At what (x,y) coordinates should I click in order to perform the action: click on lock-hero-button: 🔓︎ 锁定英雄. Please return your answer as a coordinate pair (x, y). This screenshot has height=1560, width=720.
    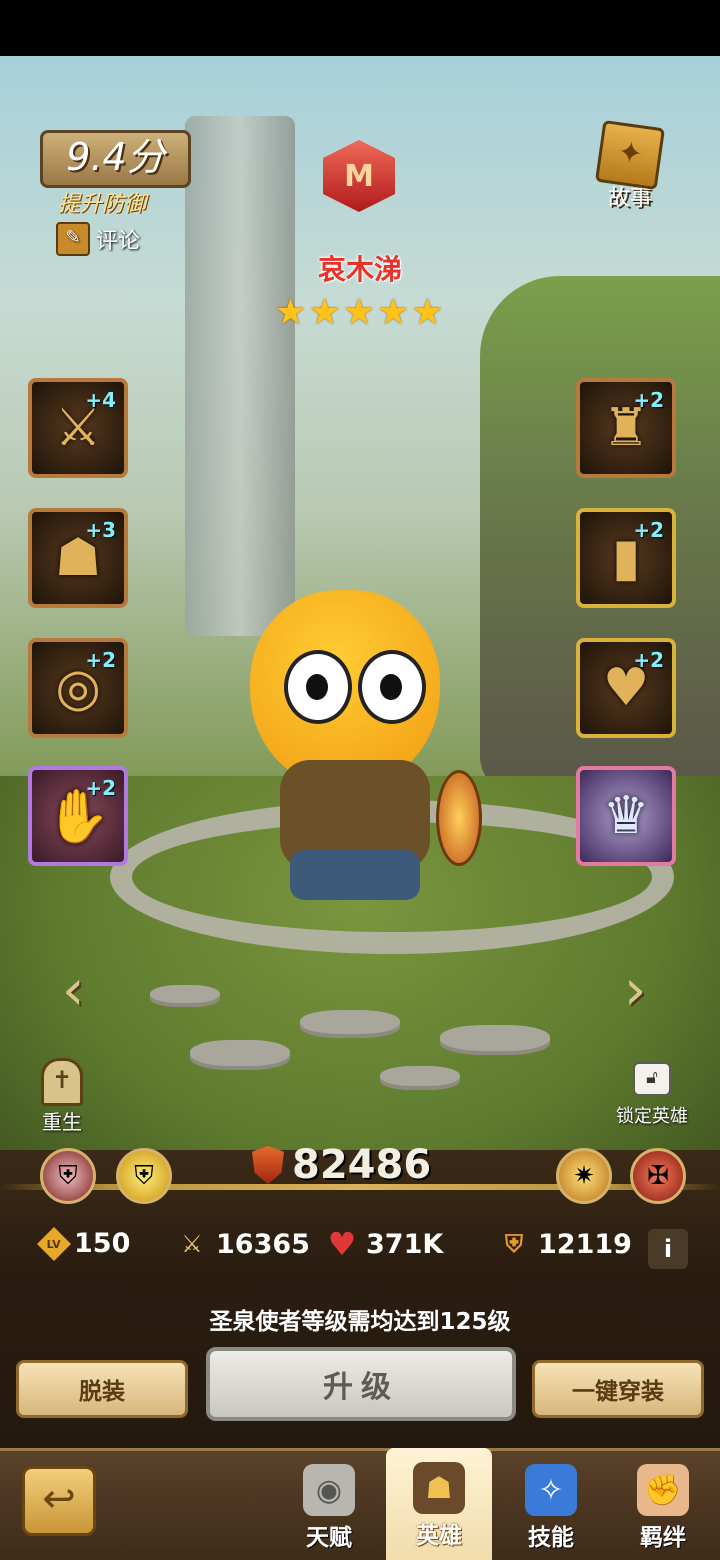
    Looking at the image, I should click on (652, 1095).